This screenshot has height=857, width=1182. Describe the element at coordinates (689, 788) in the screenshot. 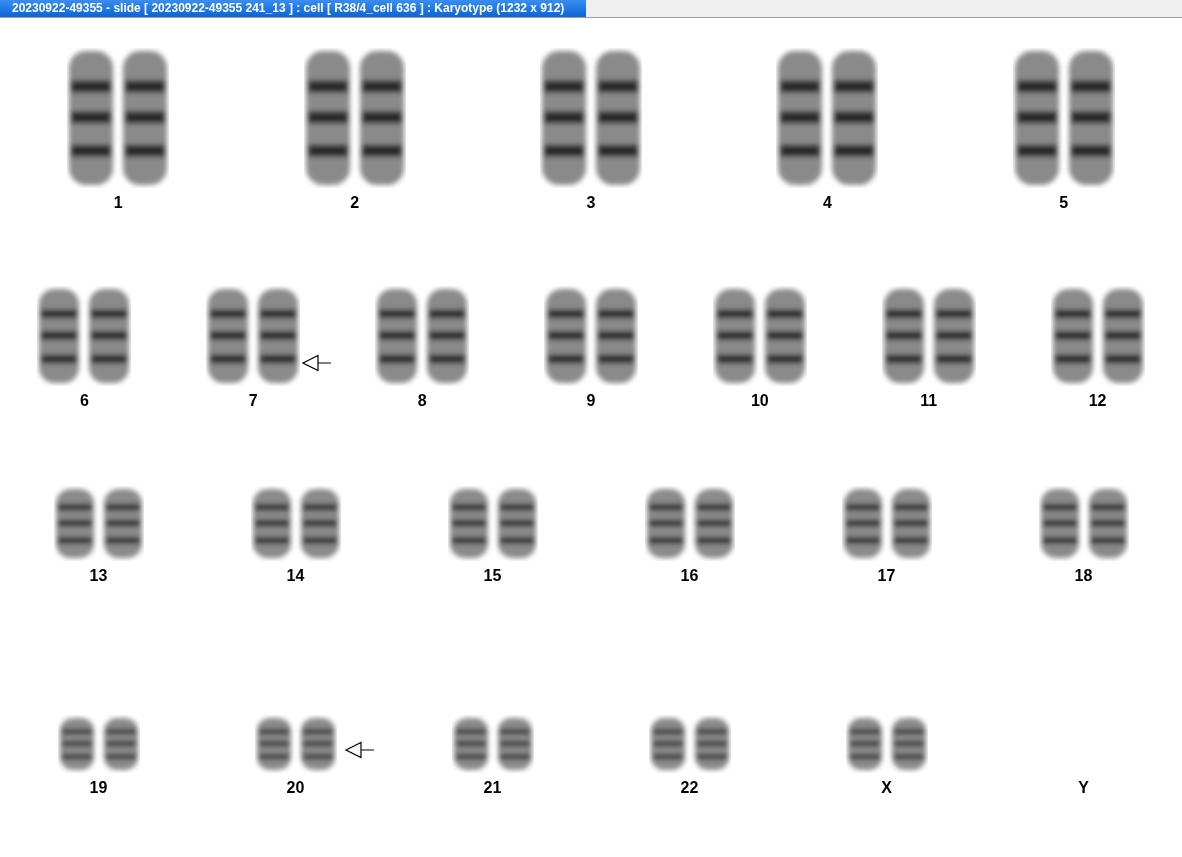

I see `chromosome-label: 22` at that location.